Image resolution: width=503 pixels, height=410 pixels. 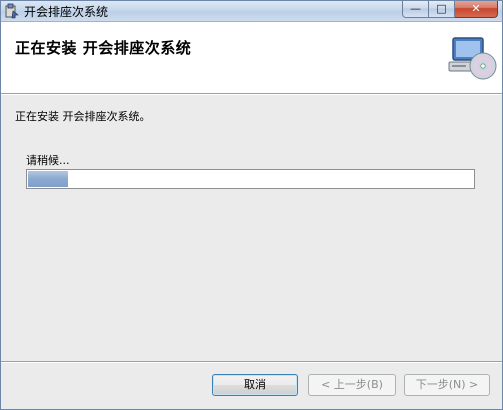 What do you see at coordinates (472, 58) in the screenshot?
I see `computer-cd-icon` at bounding box center [472, 58].